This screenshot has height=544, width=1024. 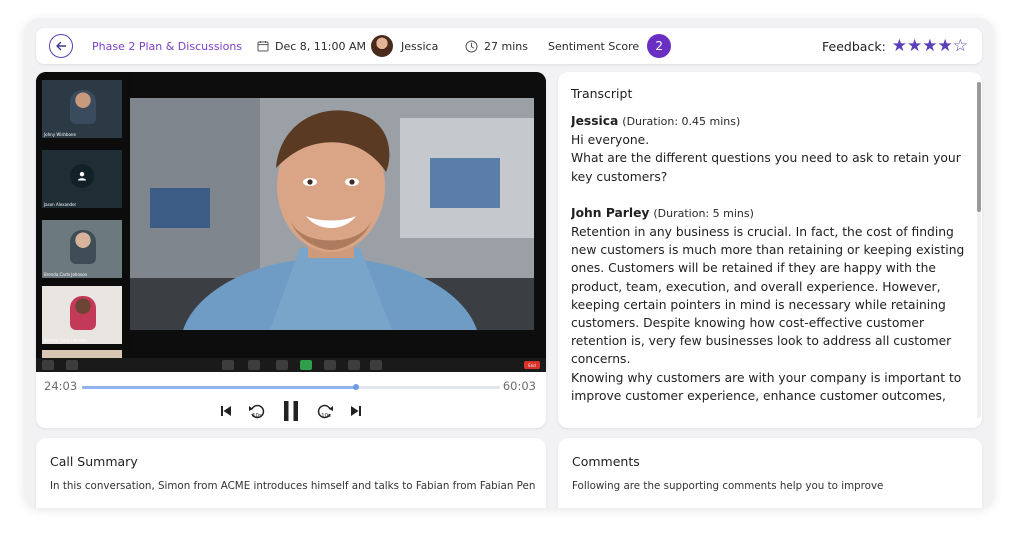 I want to click on skip-previous-icon, so click(x=226, y=411).